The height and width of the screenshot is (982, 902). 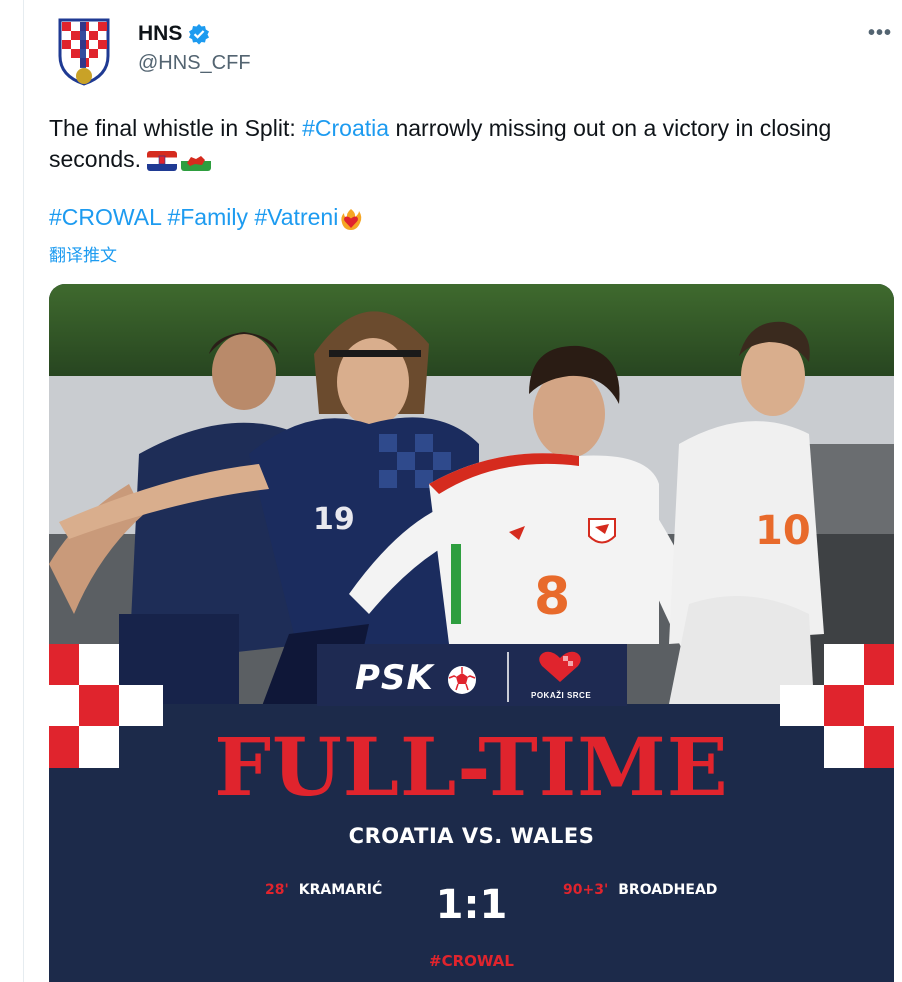 I want to click on svg-text: 8, so click(x=552, y=597).